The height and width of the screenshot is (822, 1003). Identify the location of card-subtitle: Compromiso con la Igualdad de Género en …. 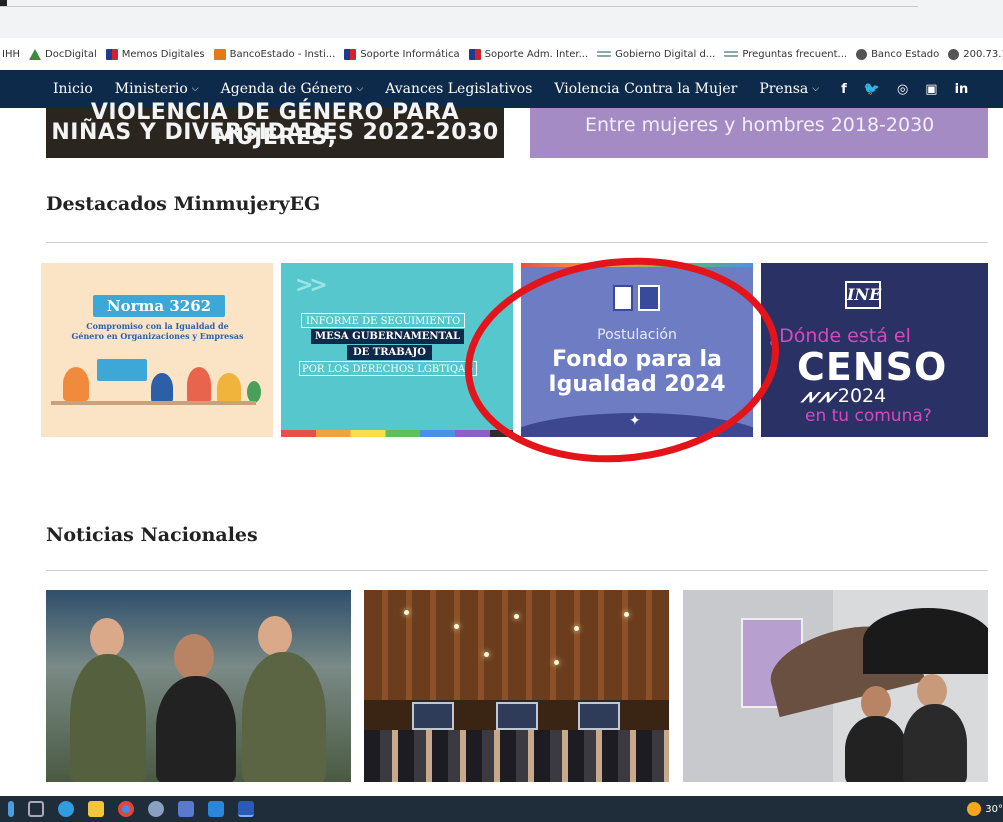
(157, 331).